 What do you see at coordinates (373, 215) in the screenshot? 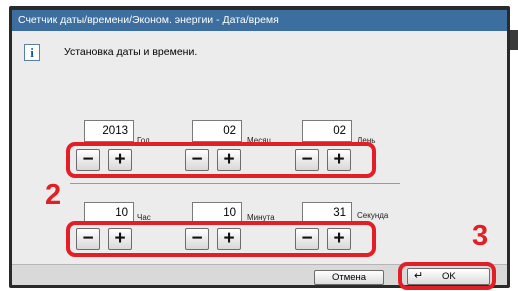
I see `second-unit-label: Секунда` at bounding box center [373, 215].